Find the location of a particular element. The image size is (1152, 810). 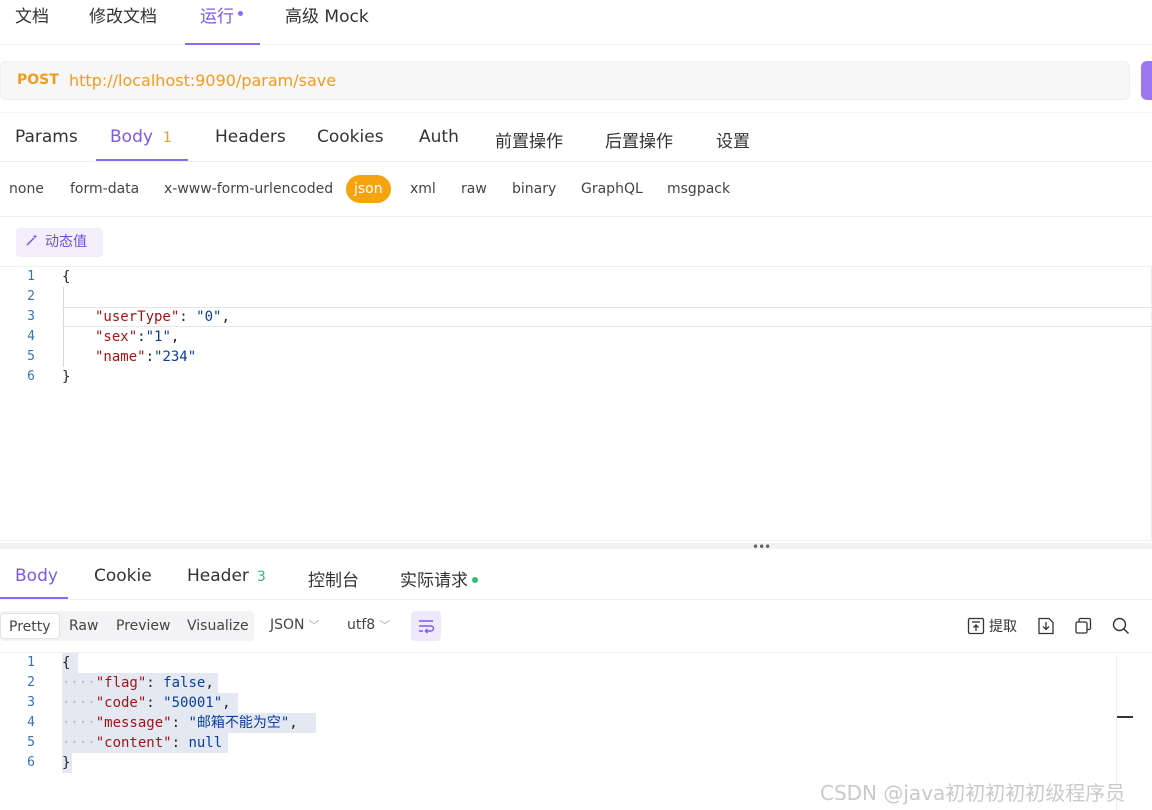

tab-pre-processors: 前置操作 is located at coordinates (529, 139).